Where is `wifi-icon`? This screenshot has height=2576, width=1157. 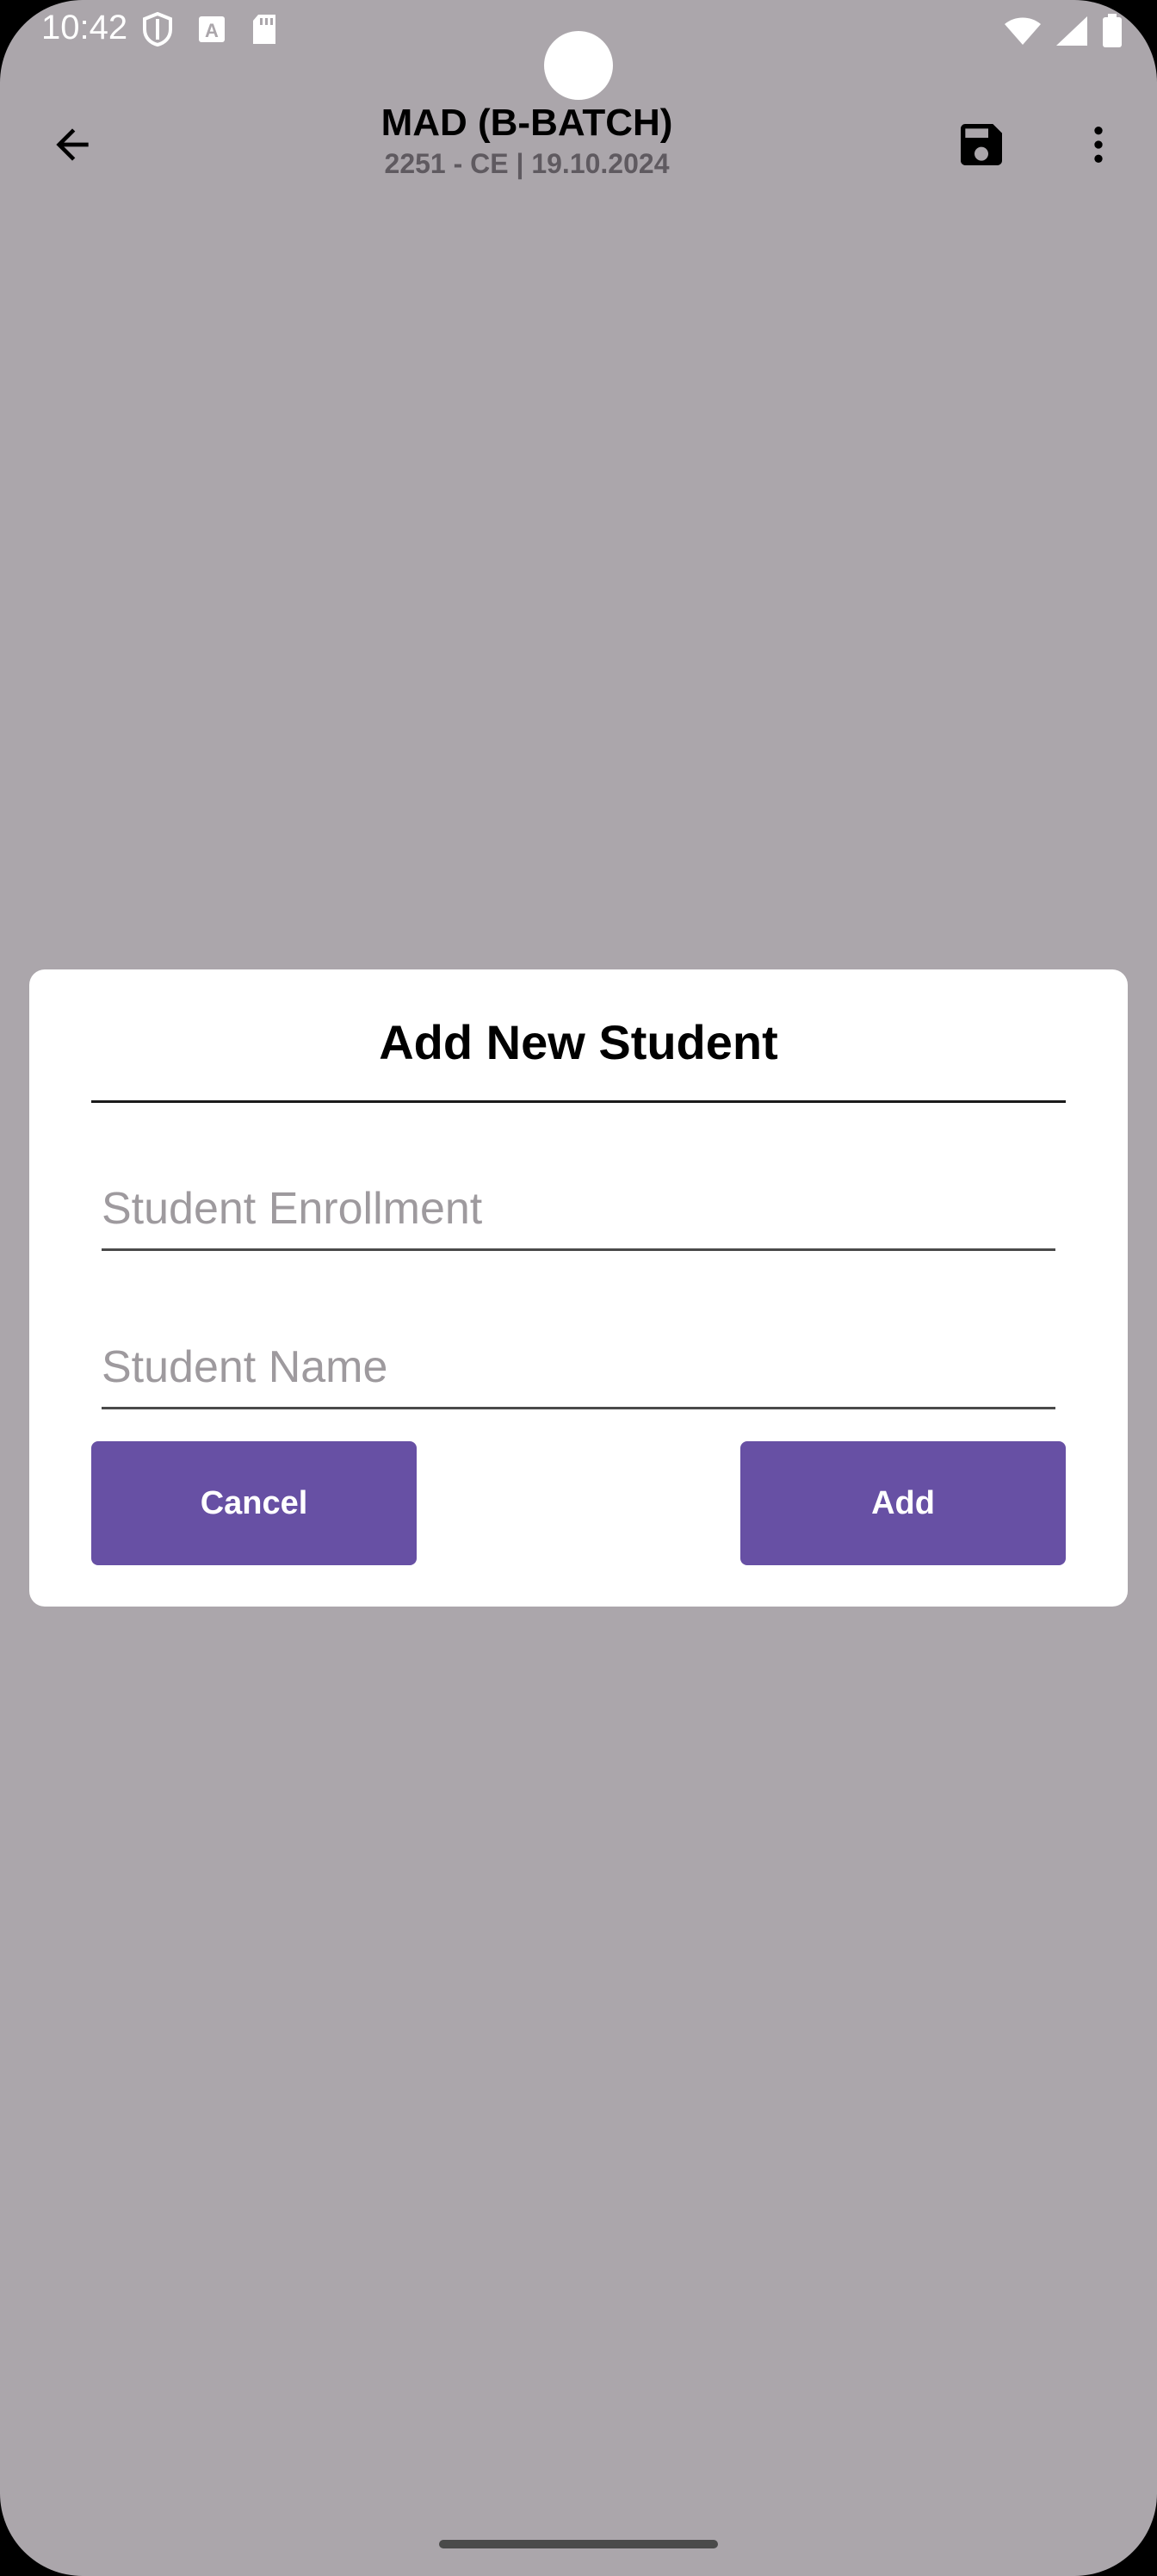
wifi-icon is located at coordinates (1023, 33).